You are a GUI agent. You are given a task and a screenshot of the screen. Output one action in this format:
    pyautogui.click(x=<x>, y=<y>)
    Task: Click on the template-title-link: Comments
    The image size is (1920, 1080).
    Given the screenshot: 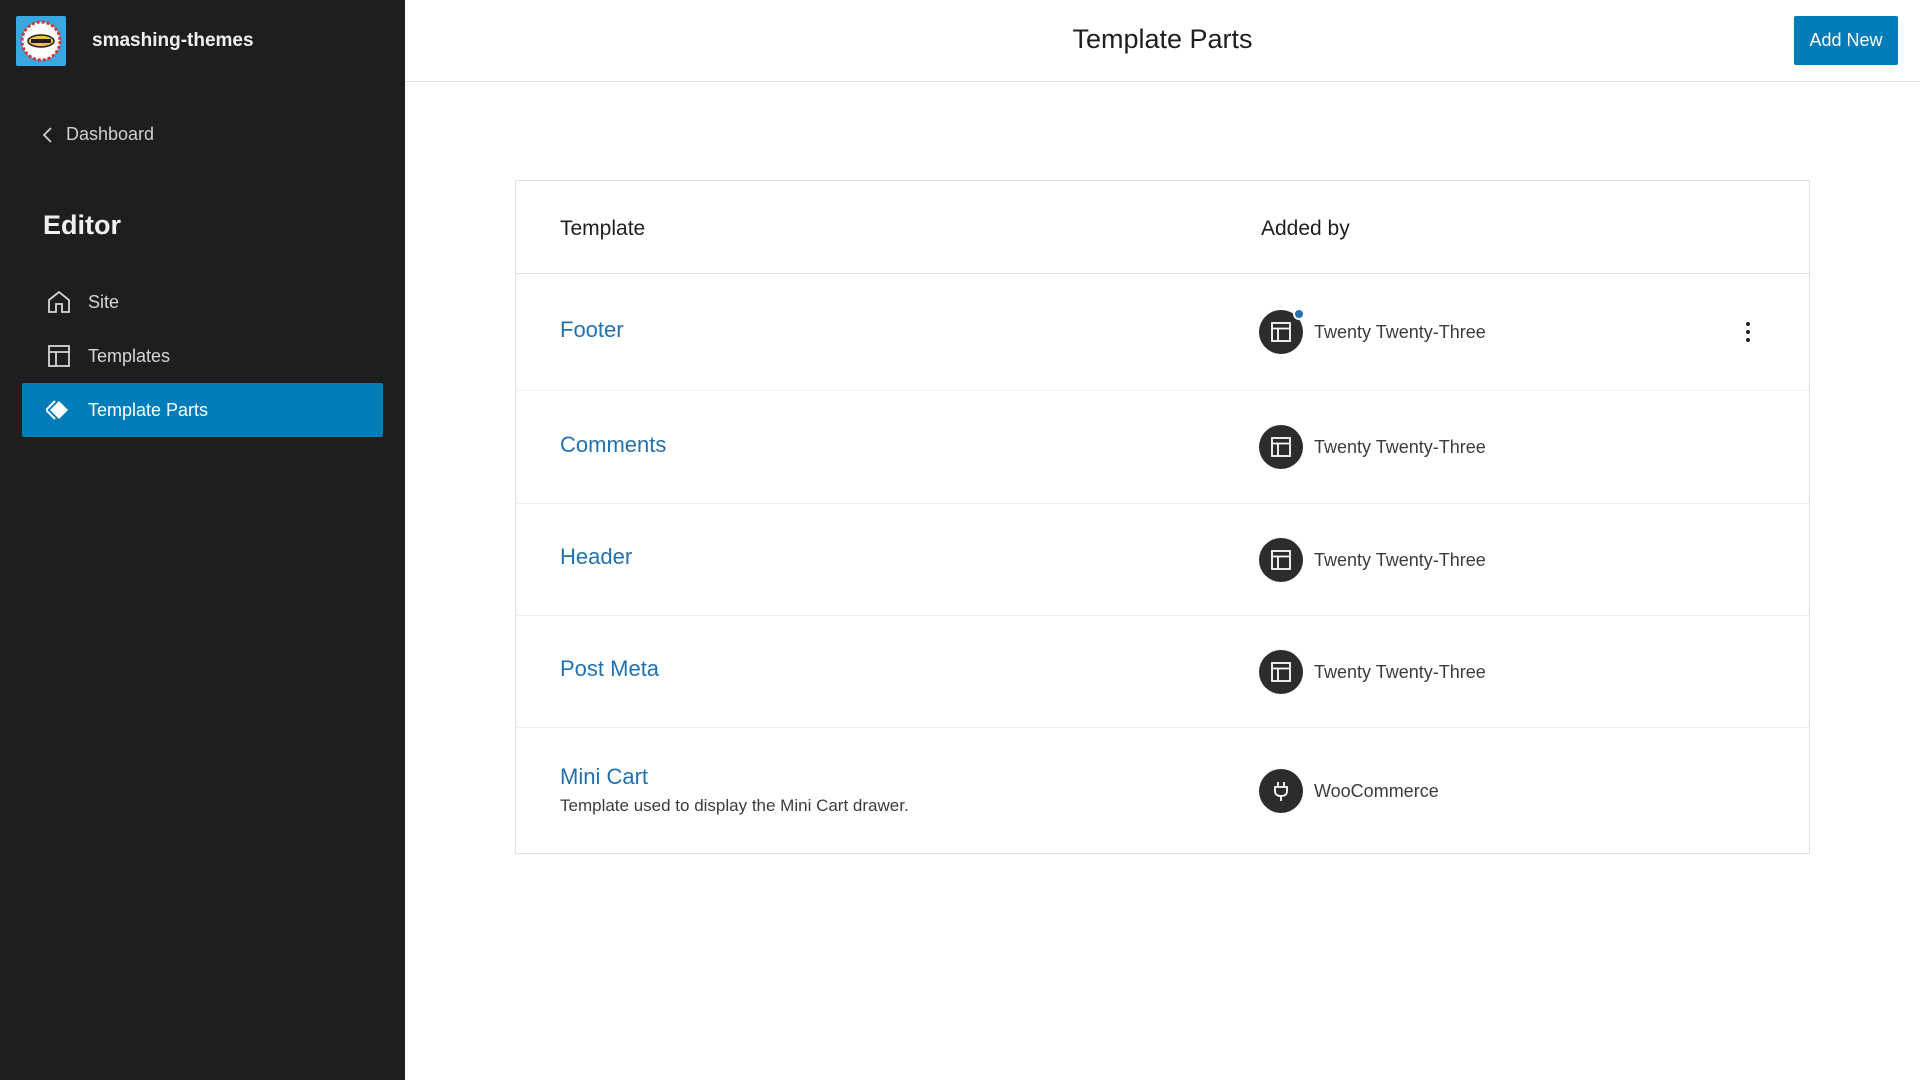 What is the action you would take?
    pyautogui.click(x=613, y=445)
    